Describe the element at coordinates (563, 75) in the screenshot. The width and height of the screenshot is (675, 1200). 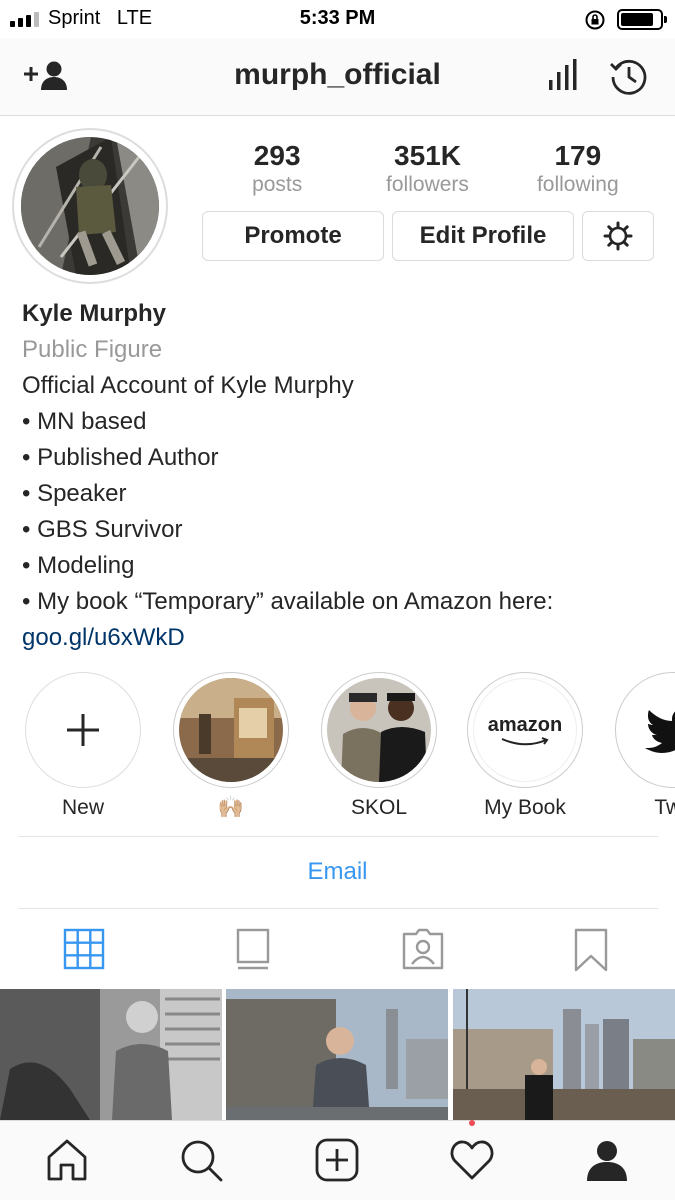
I see `insights-icon` at that location.